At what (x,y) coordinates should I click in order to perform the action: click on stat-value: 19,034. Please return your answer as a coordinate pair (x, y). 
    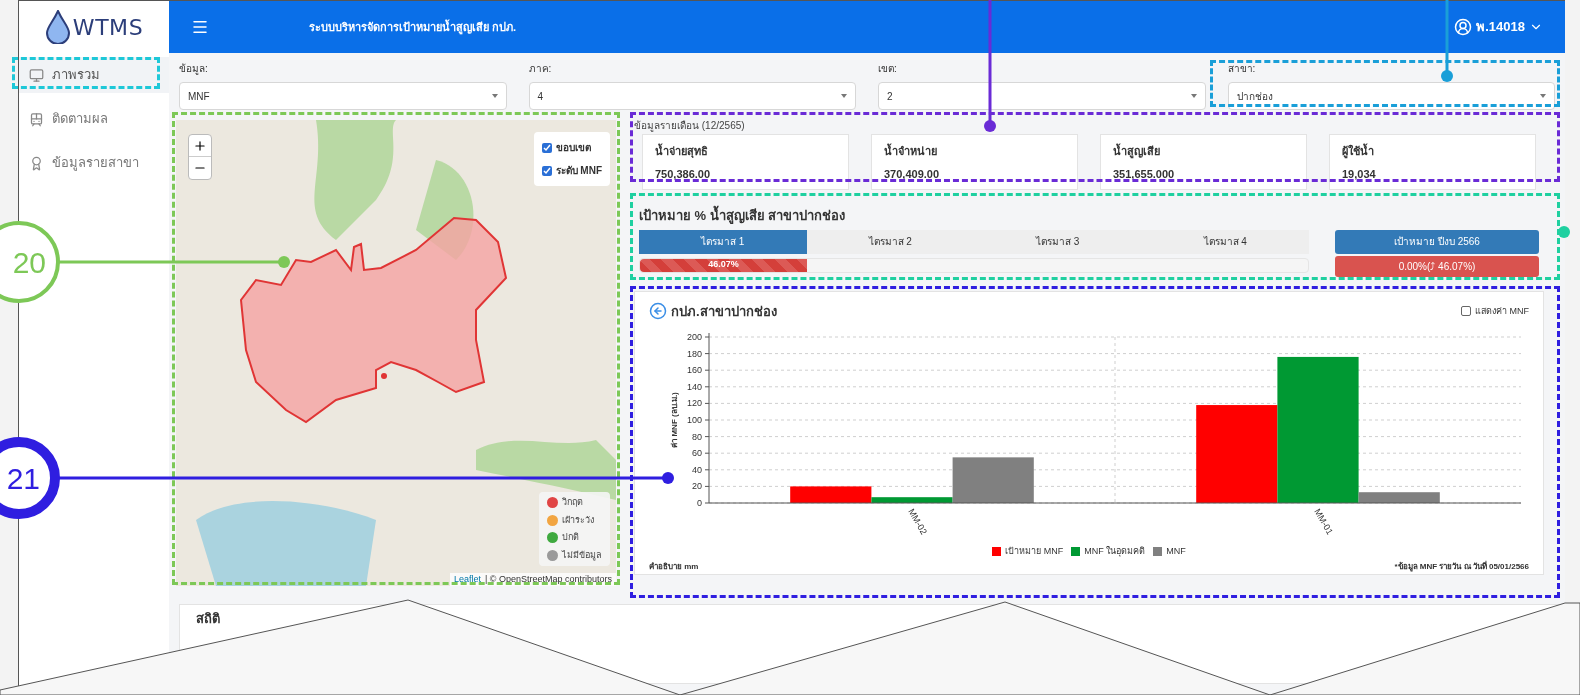
    Looking at the image, I should click on (1359, 174).